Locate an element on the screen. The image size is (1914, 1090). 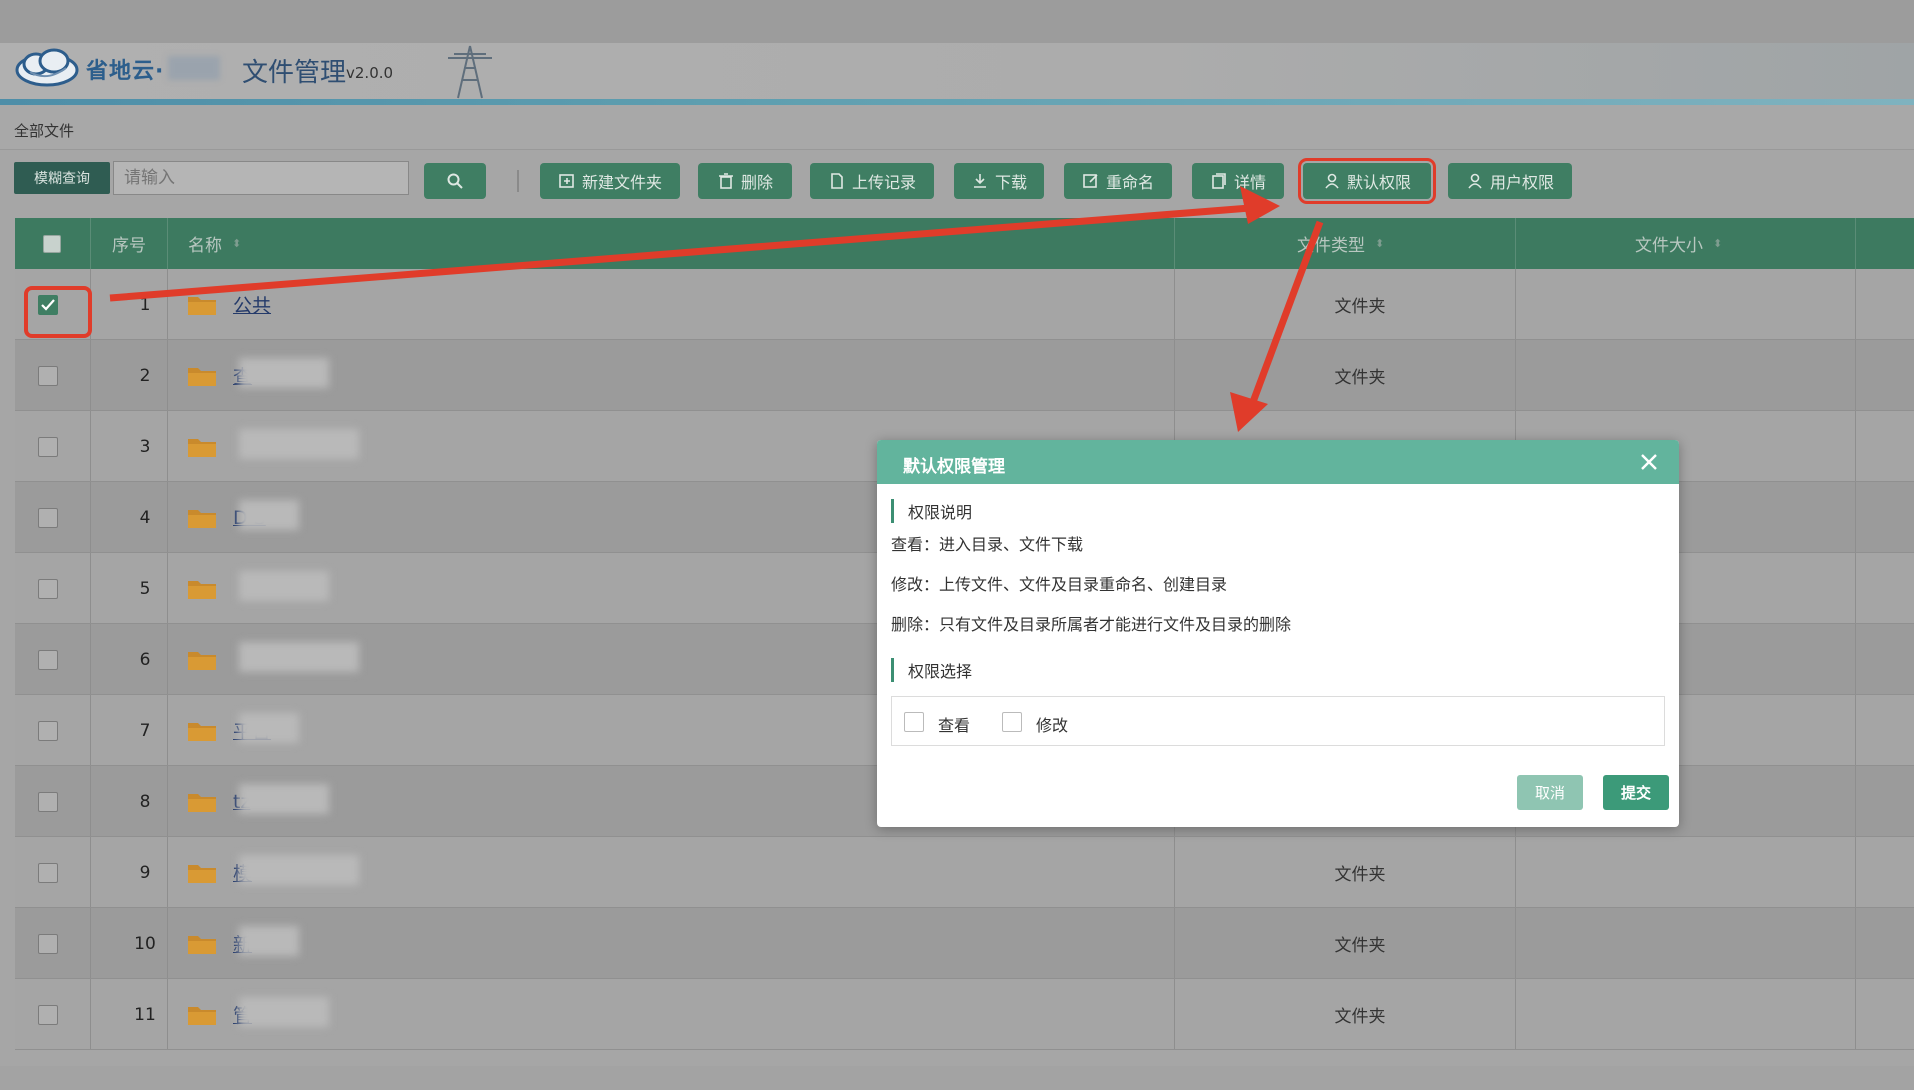
breadcrumb-bar is located at coordinates (957, 127).